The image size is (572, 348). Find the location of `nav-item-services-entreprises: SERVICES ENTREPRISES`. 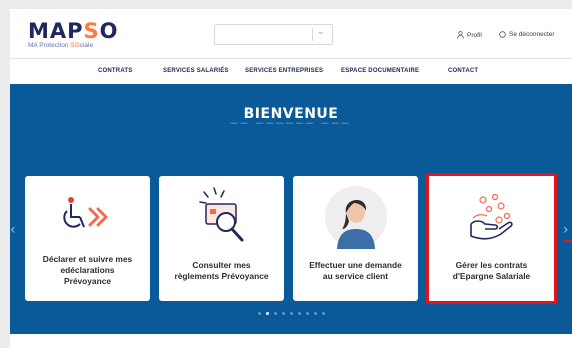

nav-item-services-entreprises: SERVICES ENTREPRISES is located at coordinates (284, 71).